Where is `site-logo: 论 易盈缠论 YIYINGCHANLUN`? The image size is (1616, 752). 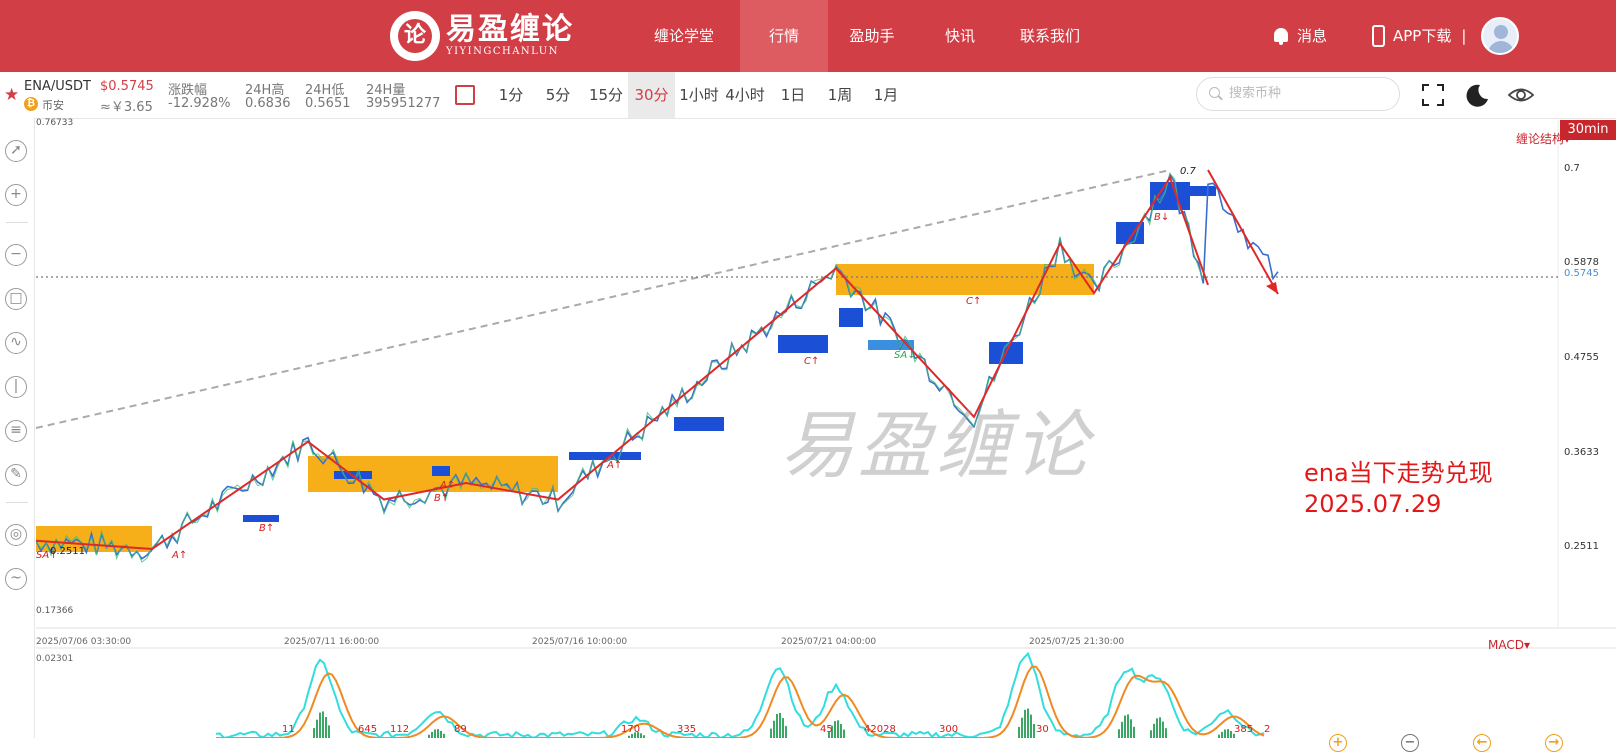 site-logo: 论 易盈缠论 YIYINGCHANLUN is located at coordinates (482, 36).